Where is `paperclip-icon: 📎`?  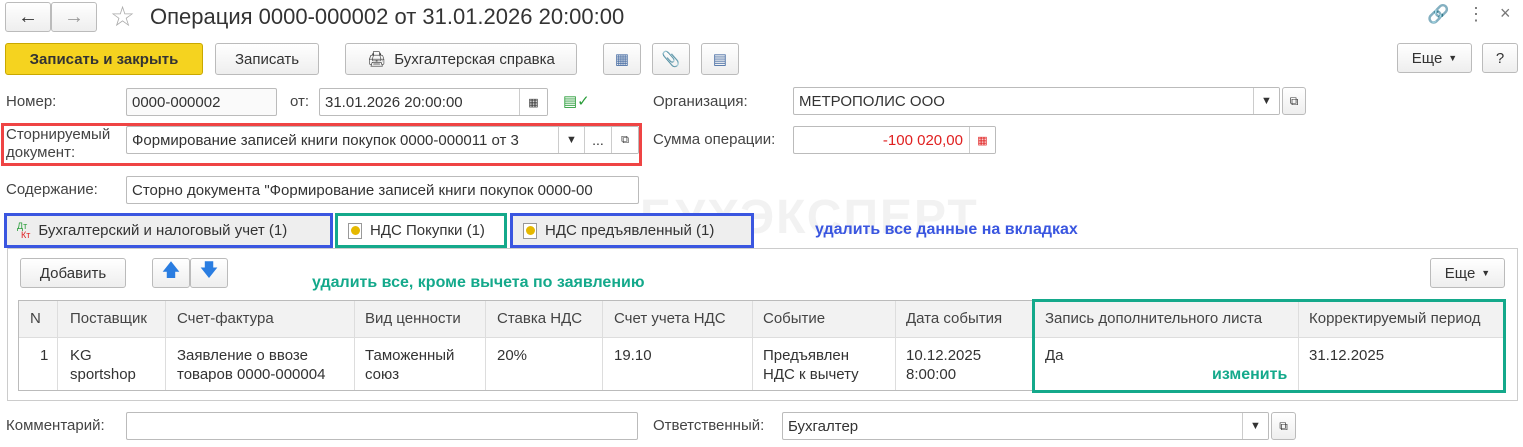 paperclip-icon: 📎 is located at coordinates (671, 59).